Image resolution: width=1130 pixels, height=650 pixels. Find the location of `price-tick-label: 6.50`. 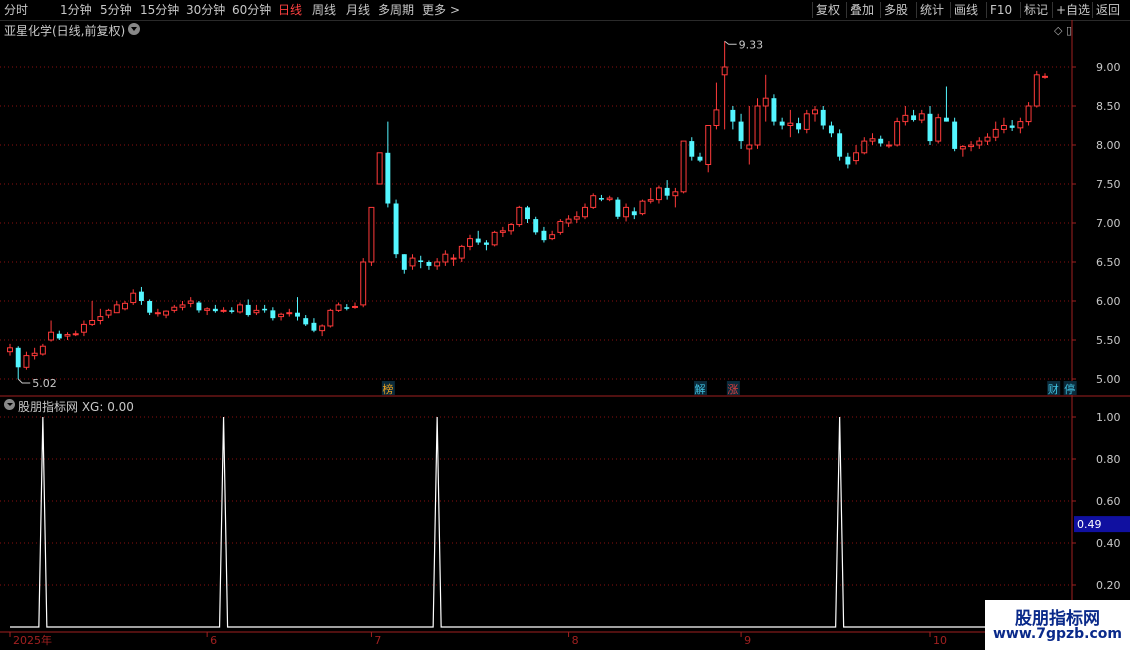

price-tick-label: 6.50 is located at coordinates (1108, 262).